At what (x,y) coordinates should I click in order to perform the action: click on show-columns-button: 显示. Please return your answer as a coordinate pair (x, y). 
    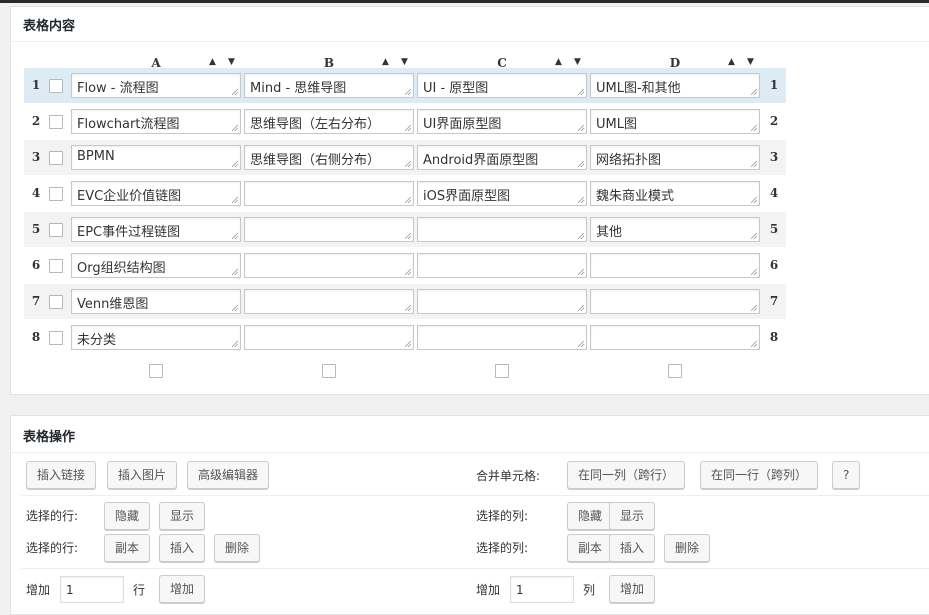
    Looking at the image, I should click on (632, 516).